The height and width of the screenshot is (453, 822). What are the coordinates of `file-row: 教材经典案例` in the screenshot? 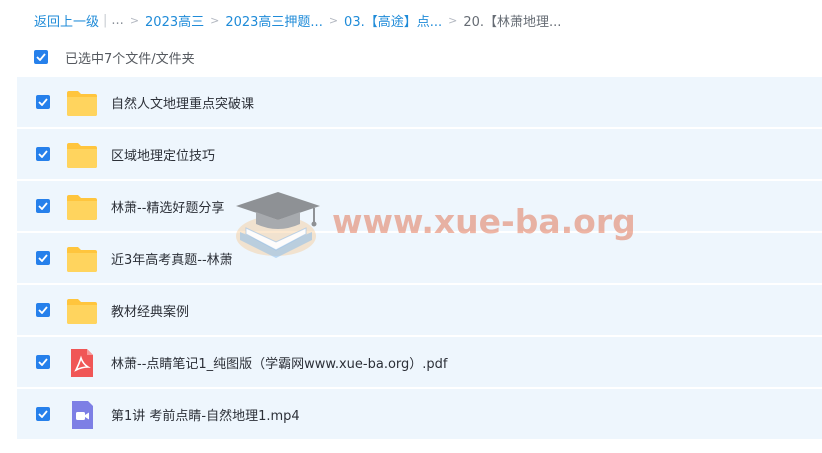 It's located at (419, 311).